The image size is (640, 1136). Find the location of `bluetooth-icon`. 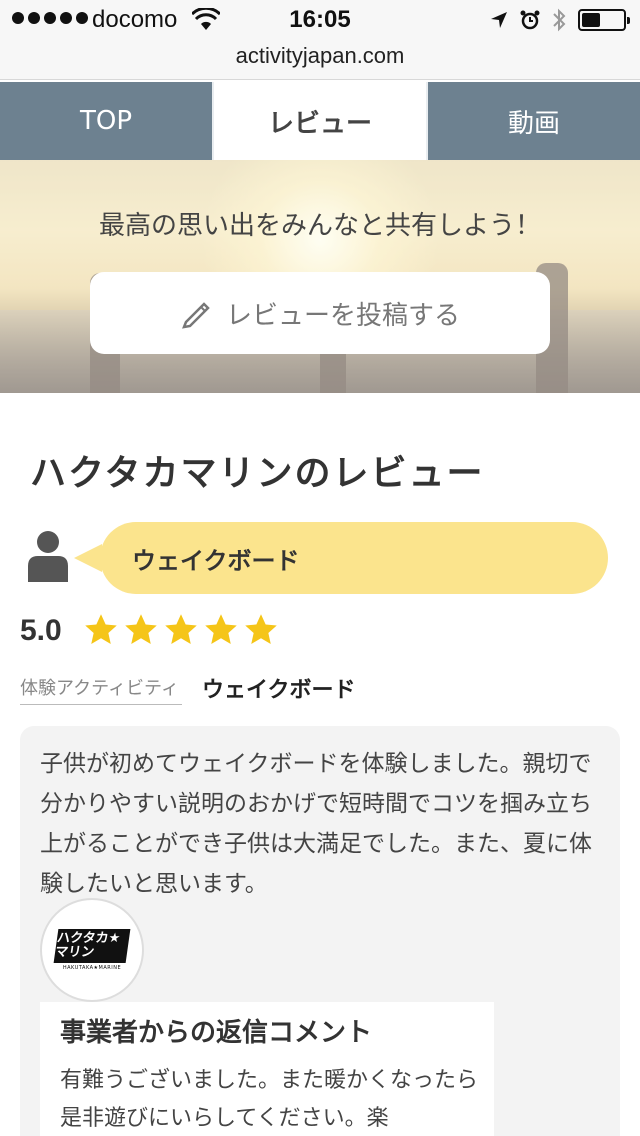

bluetooth-icon is located at coordinates (559, 20).